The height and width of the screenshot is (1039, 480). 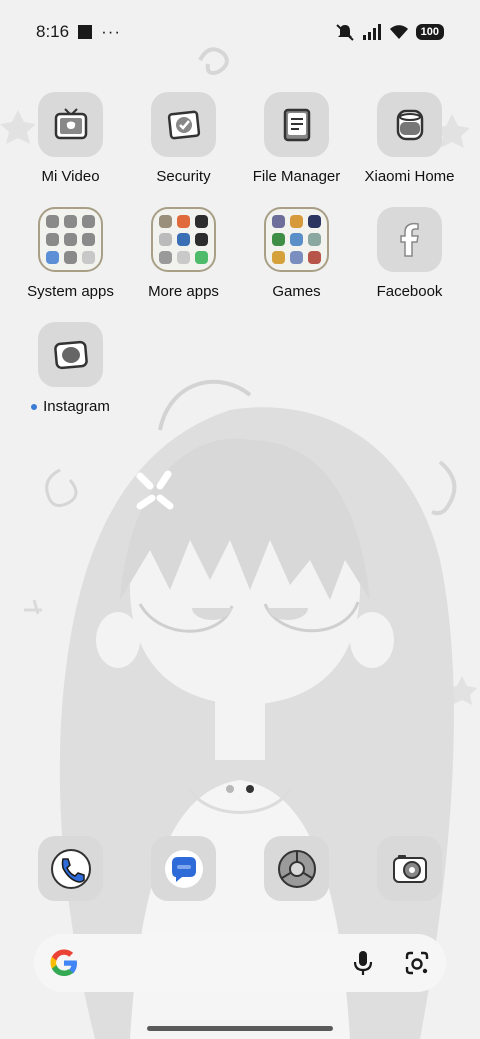 What do you see at coordinates (85, 32) in the screenshot?
I see `notification-square-icon` at bounding box center [85, 32].